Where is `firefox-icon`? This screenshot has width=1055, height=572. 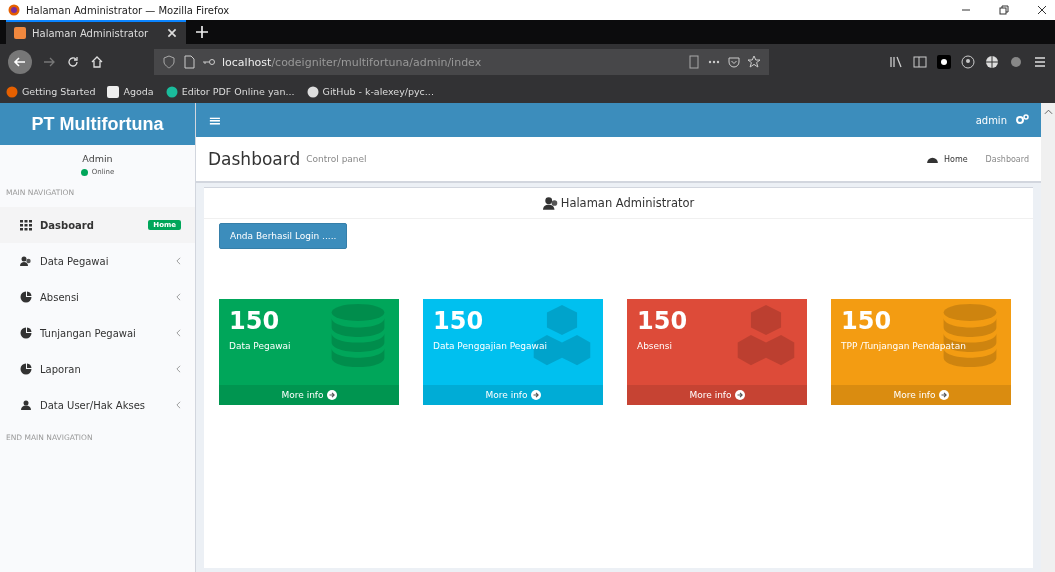 firefox-icon is located at coordinates (14, 10).